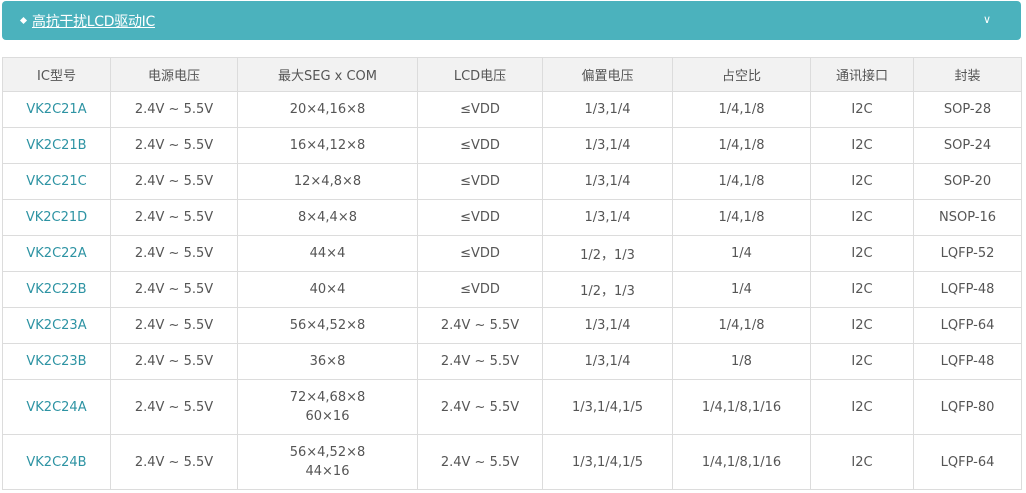 The image size is (1026, 493). I want to click on column-header: 最大SEG x COM, so click(327, 74).